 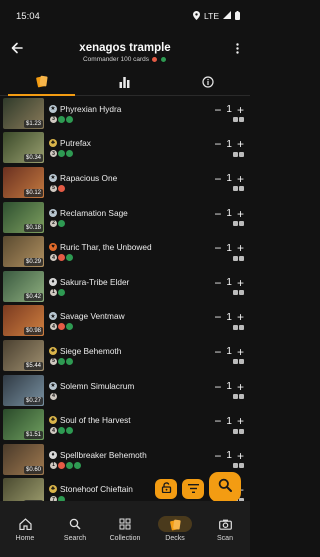 I want to click on lock-open-icon, so click(x=166, y=489).